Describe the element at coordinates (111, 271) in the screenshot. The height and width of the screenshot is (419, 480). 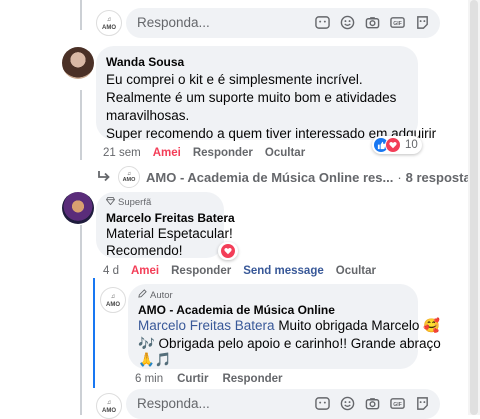
I see `comment-timestamp: 4 d` at that location.